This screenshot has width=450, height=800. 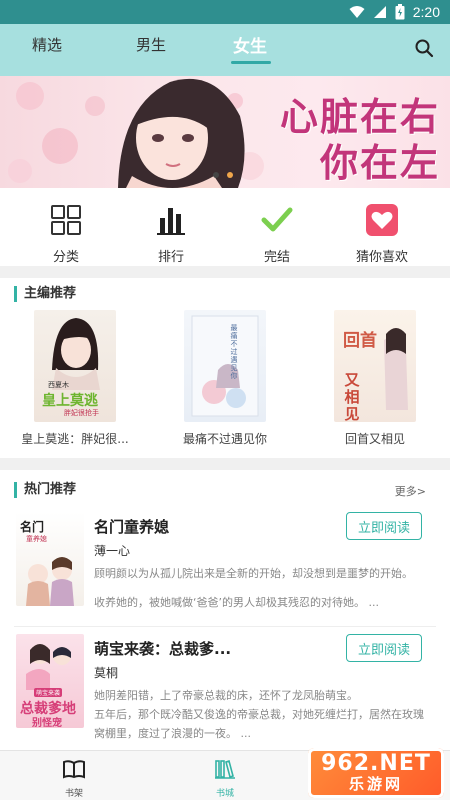 I want to click on bottom-nav-bookshelf: 书架, so click(x=74, y=778).